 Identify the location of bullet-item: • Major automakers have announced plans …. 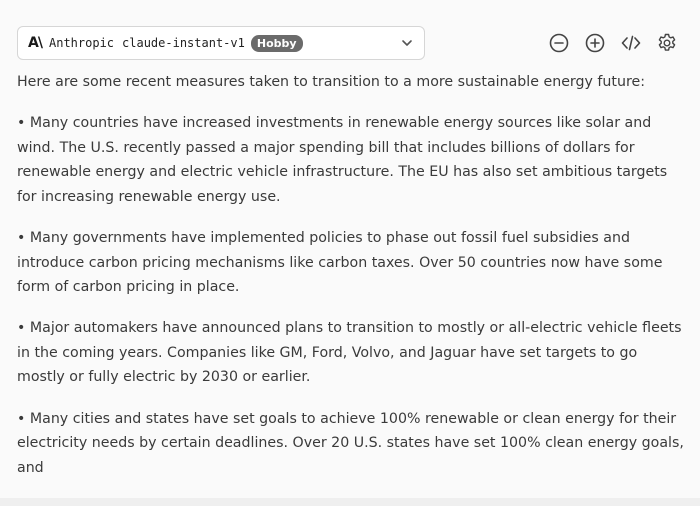
(349, 353).